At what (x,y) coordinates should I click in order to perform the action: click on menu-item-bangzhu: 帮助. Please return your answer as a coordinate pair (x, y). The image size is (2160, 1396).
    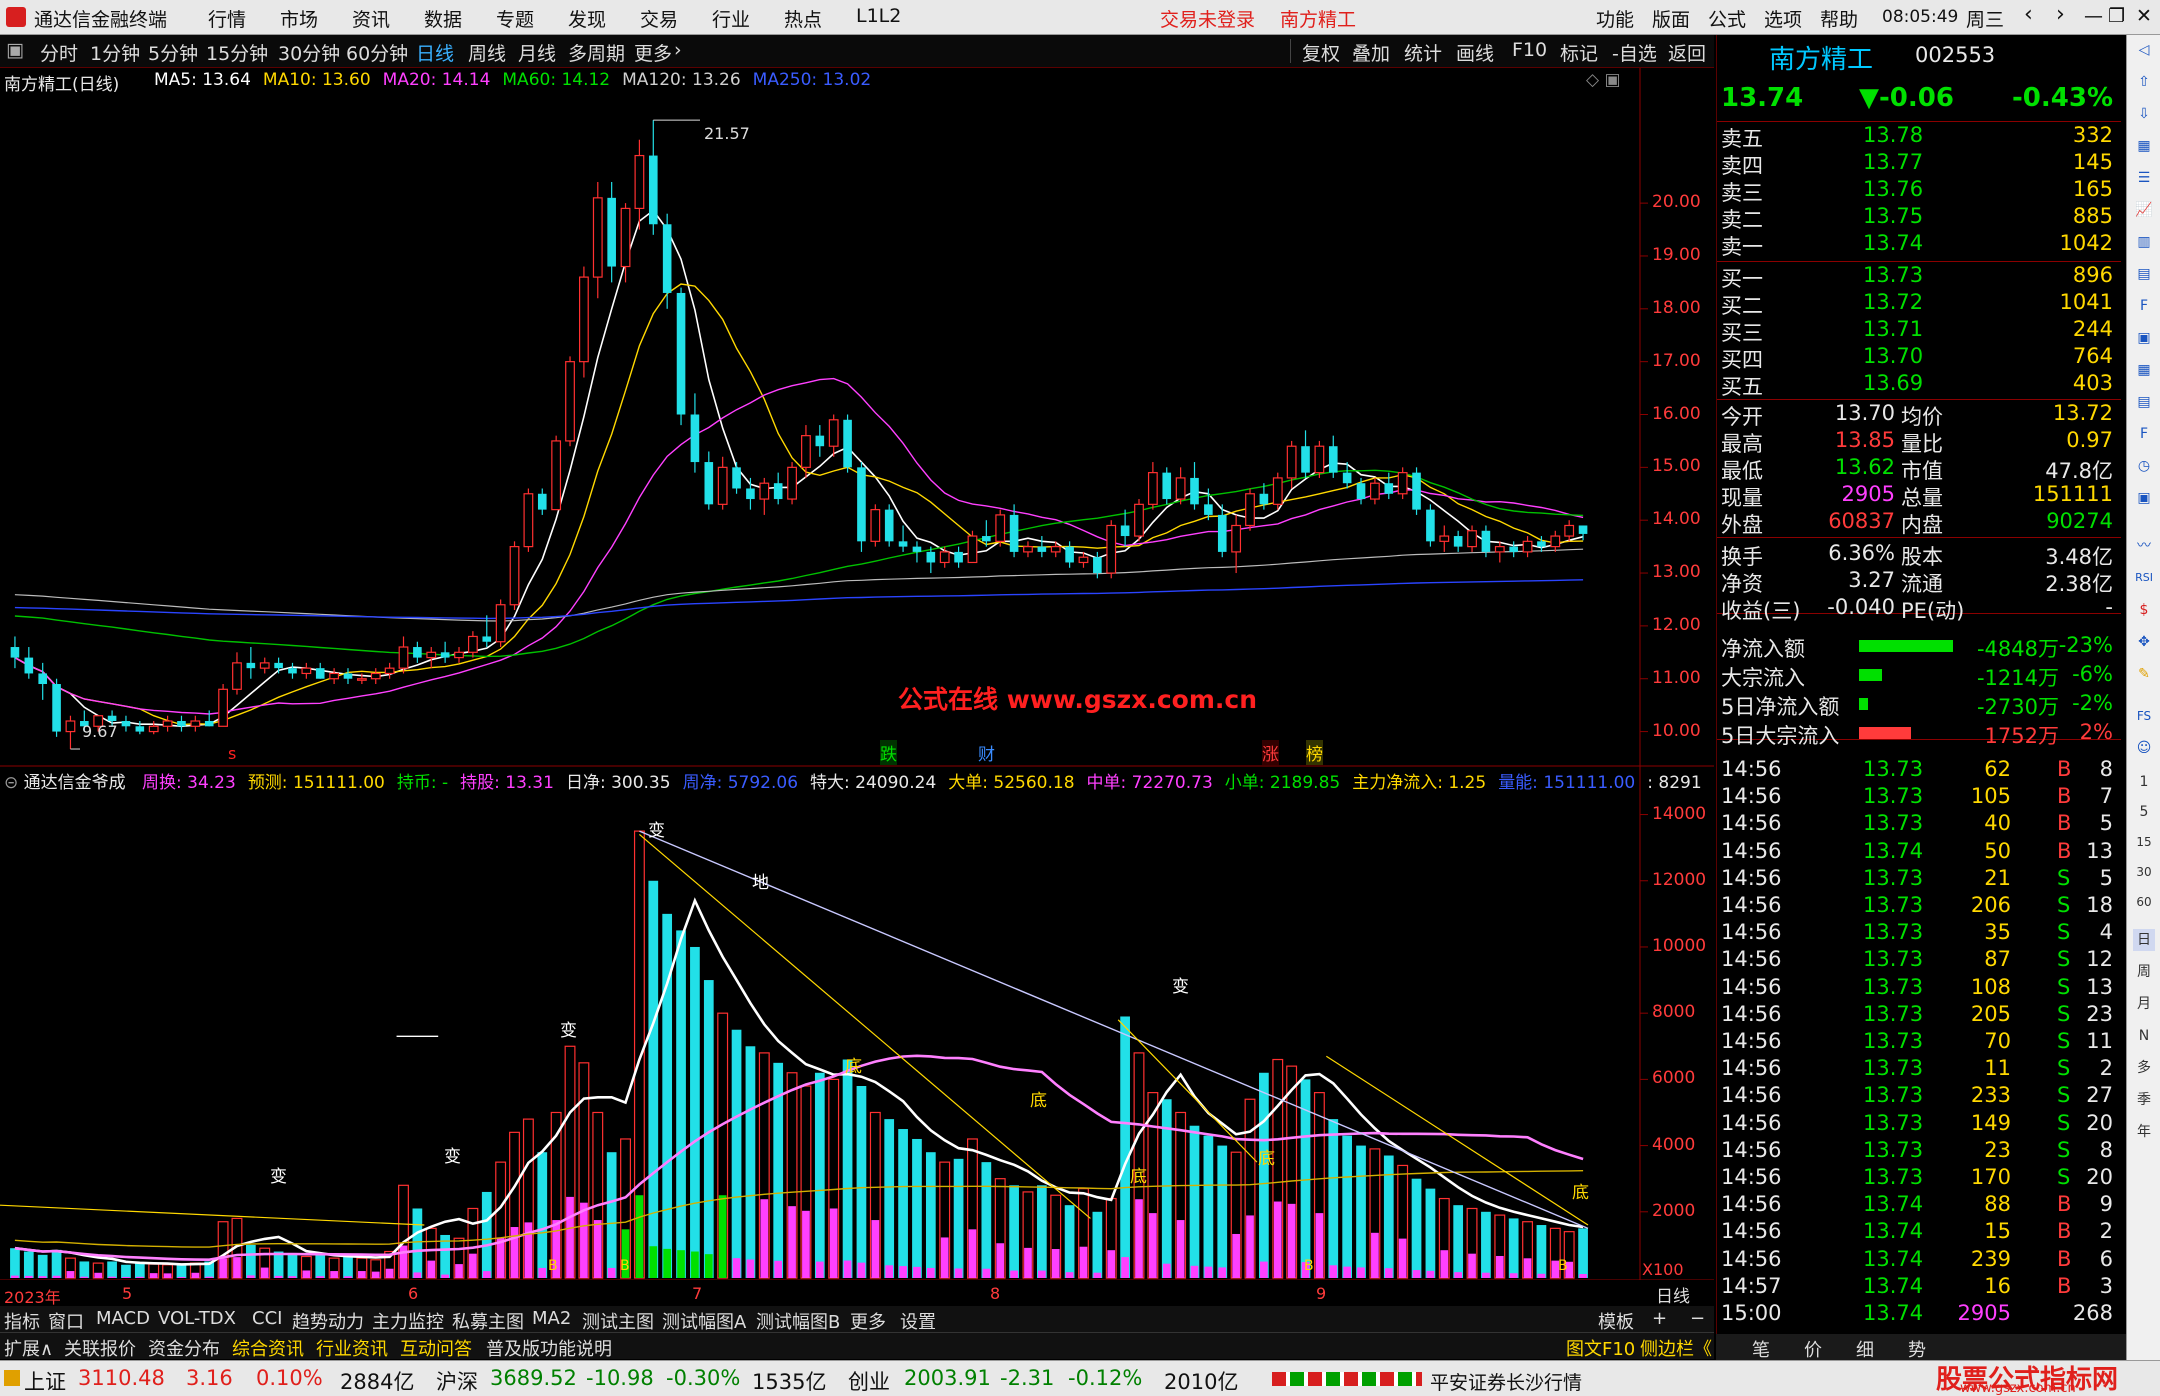
    Looking at the image, I should click on (1839, 18).